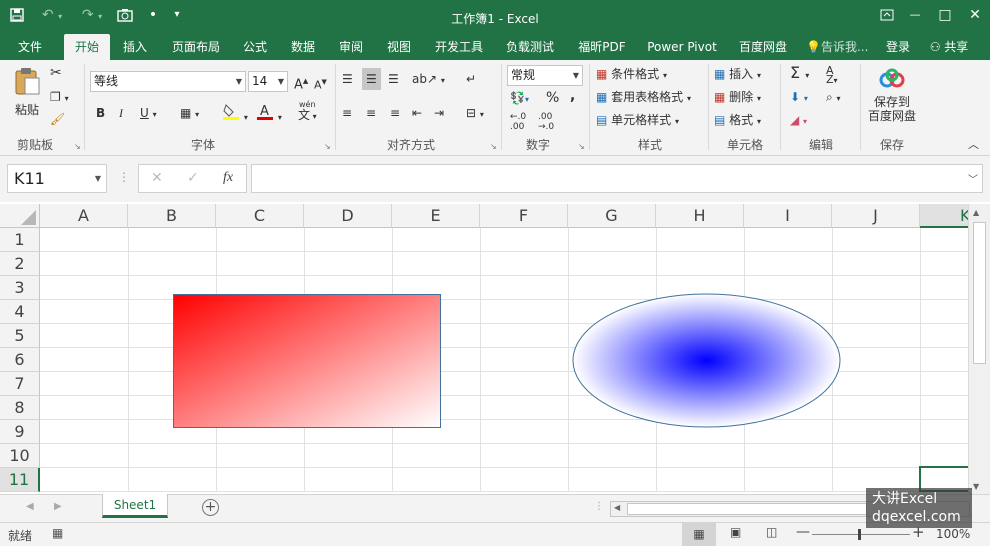 This screenshot has width=990, height=546. Describe the element at coordinates (371, 79) in the screenshot. I see `align-middle-icon: ☰` at that location.